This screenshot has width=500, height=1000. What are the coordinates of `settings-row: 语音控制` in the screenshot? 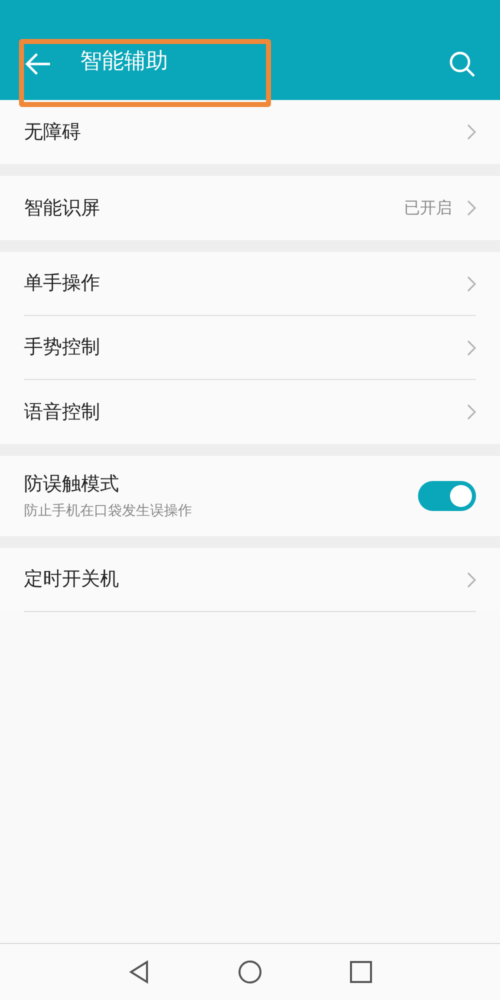 It's located at (250, 412).